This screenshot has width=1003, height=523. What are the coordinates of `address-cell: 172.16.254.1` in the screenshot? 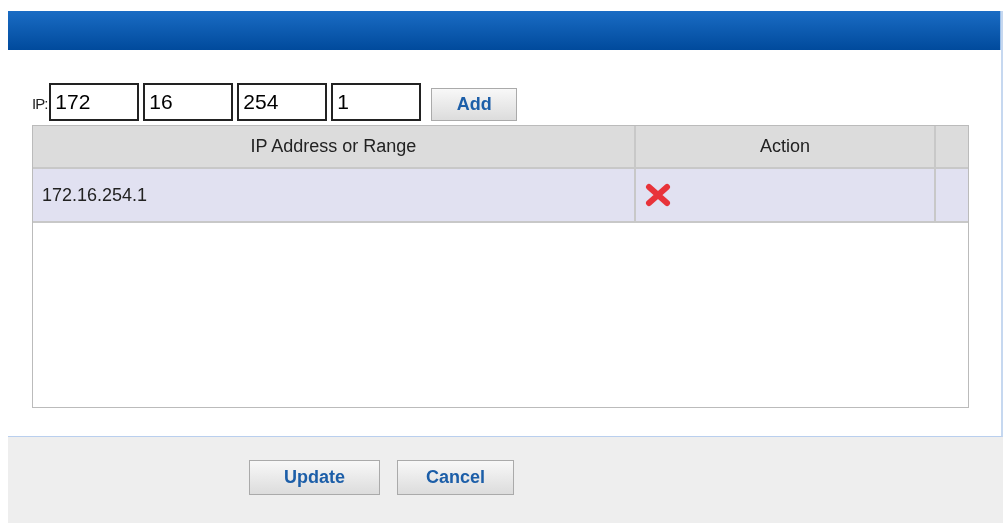 It's located at (334, 195).